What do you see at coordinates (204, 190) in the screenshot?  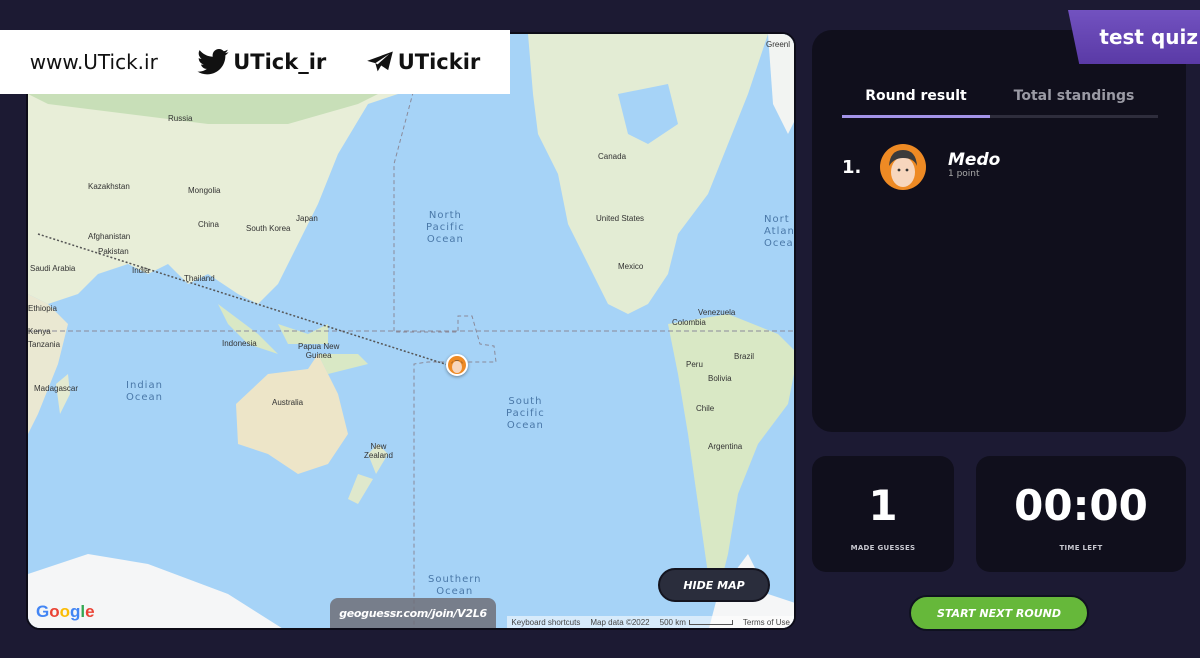 I see `map-label-mongolia: Mongolia` at bounding box center [204, 190].